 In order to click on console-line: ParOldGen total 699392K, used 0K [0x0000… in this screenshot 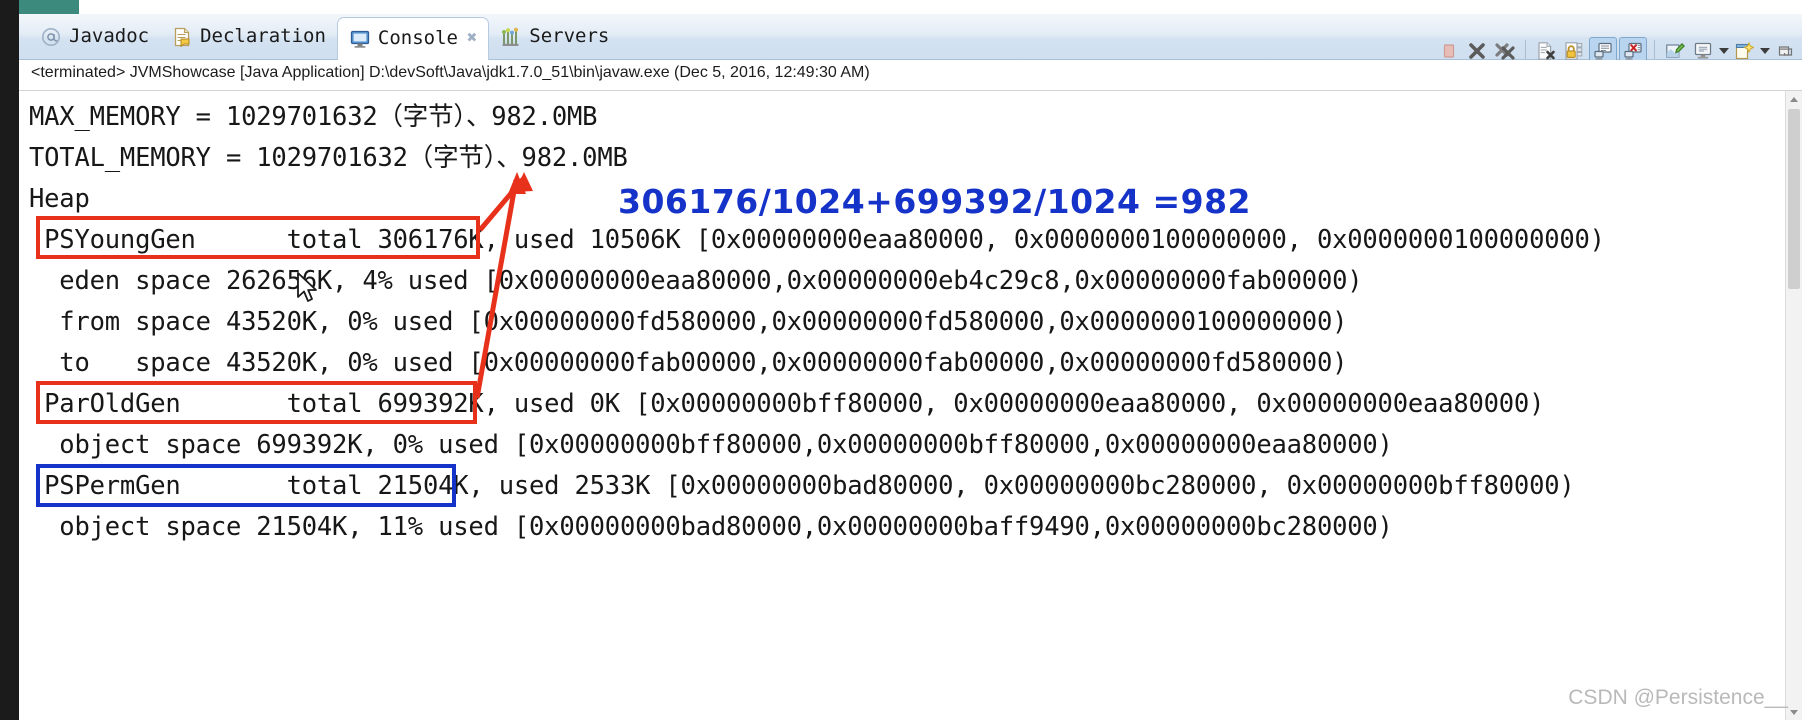, I will do `click(787, 404)`.